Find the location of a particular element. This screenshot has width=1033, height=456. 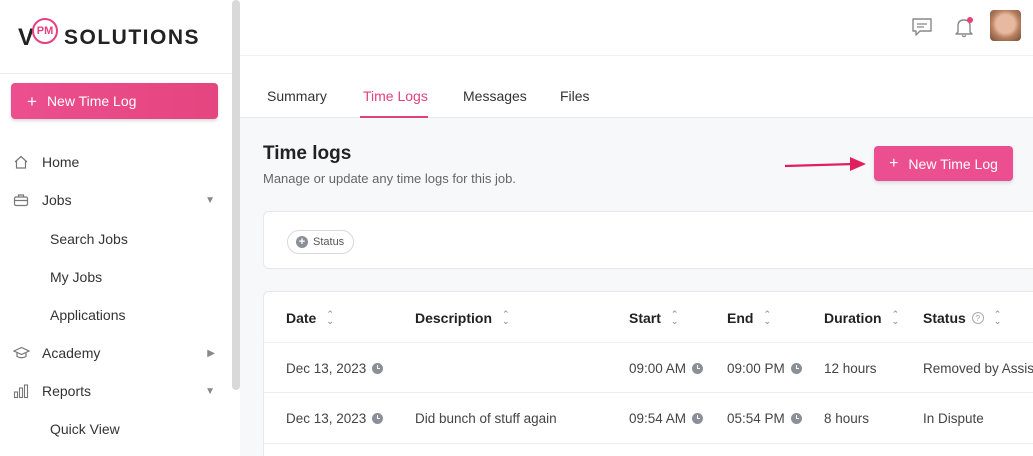

arrow-annotation-icon is located at coordinates (825, 164).